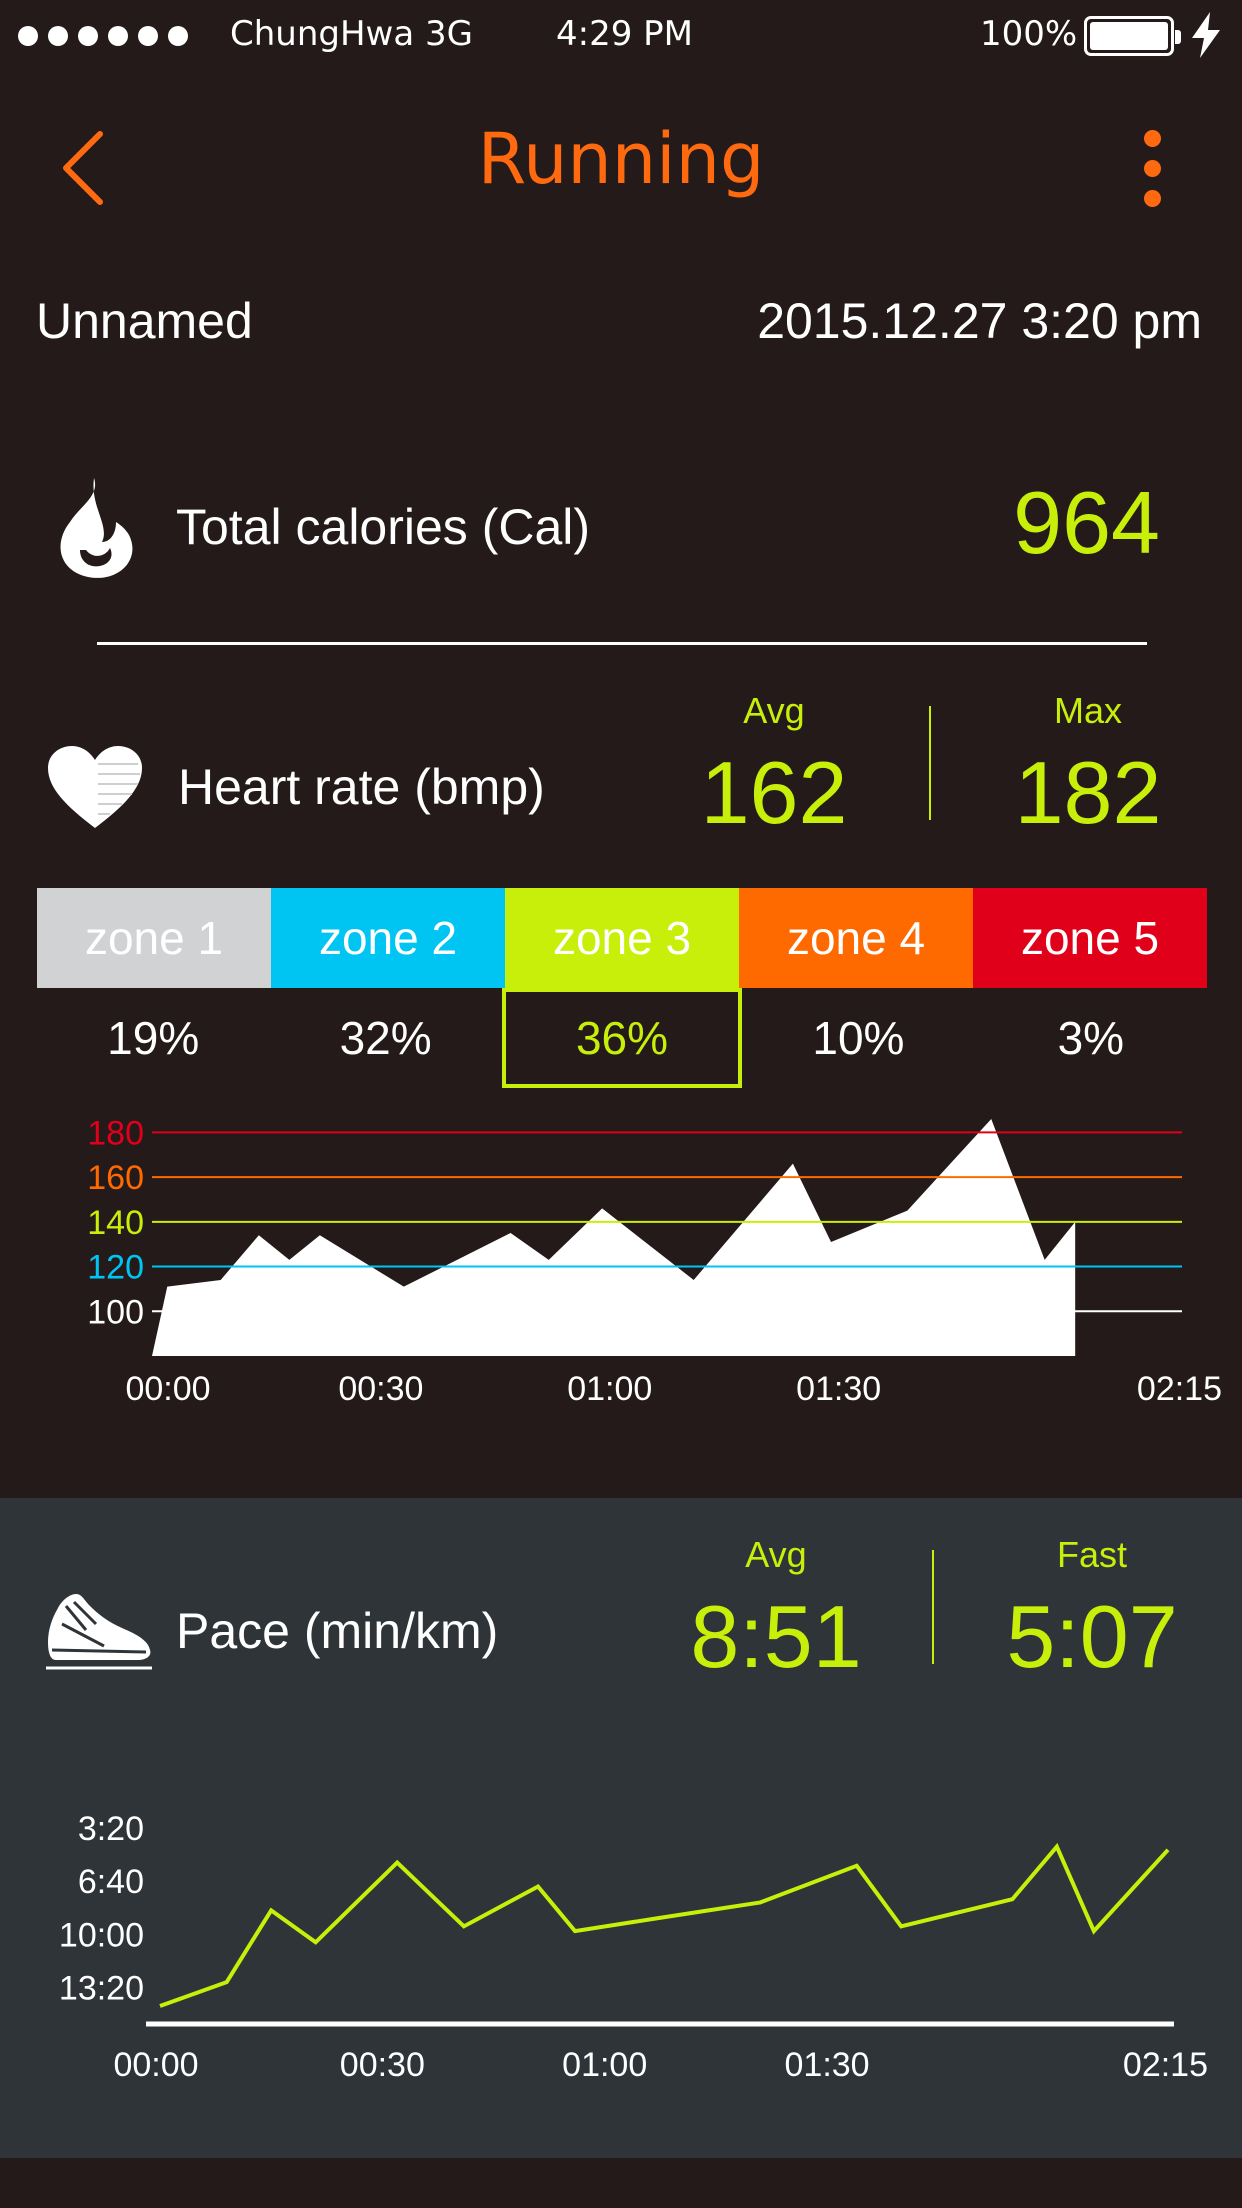 This screenshot has height=2208, width=1242. What do you see at coordinates (115, 1133) in the screenshot?
I see `hr-y-tick-label: 180` at bounding box center [115, 1133].